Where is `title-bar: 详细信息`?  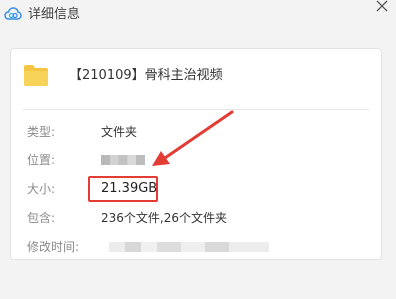
title-bar: 详细信息 is located at coordinates (198, 16).